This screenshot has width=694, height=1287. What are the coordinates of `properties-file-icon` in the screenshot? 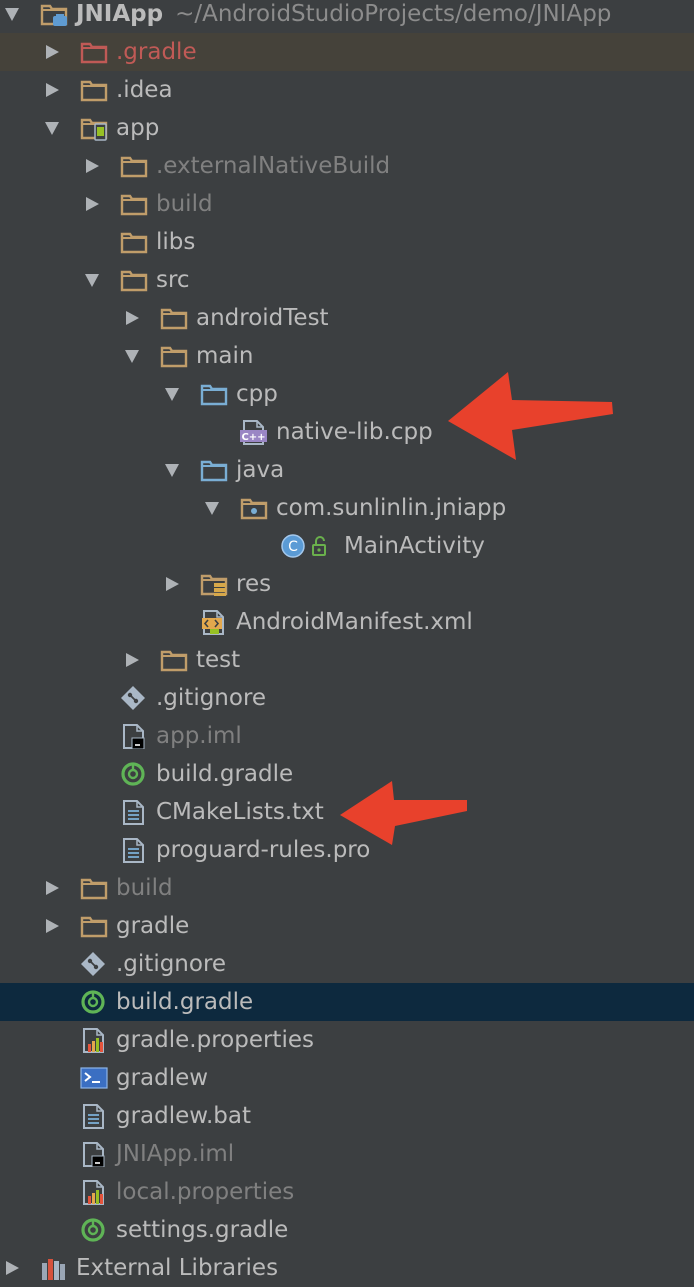 It's located at (94, 1040).